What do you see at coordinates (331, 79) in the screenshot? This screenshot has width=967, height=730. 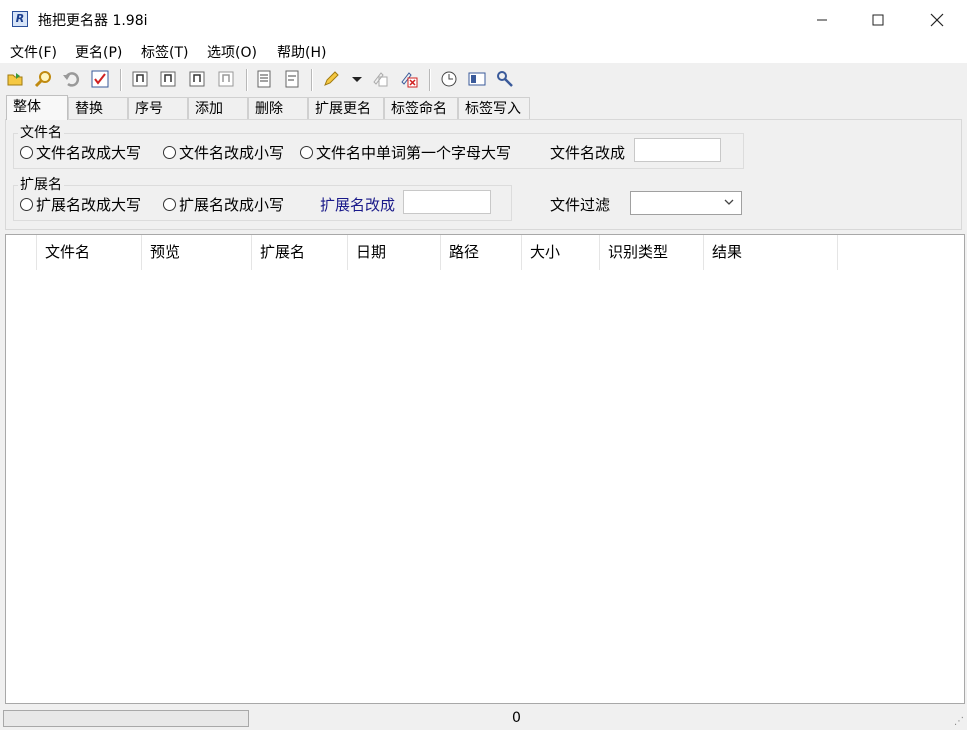 I see `pencil-icon` at bounding box center [331, 79].